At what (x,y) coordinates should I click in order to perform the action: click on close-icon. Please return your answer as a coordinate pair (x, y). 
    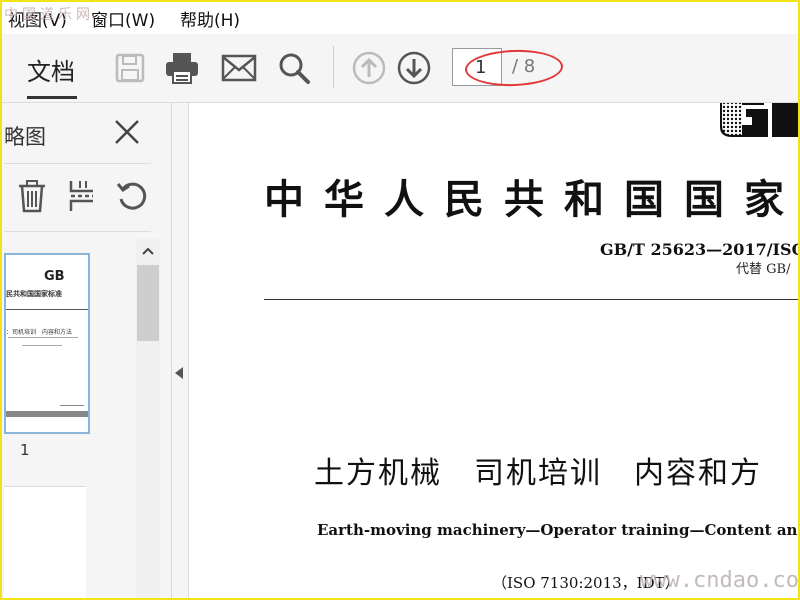
    Looking at the image, I should click on (127, 132).